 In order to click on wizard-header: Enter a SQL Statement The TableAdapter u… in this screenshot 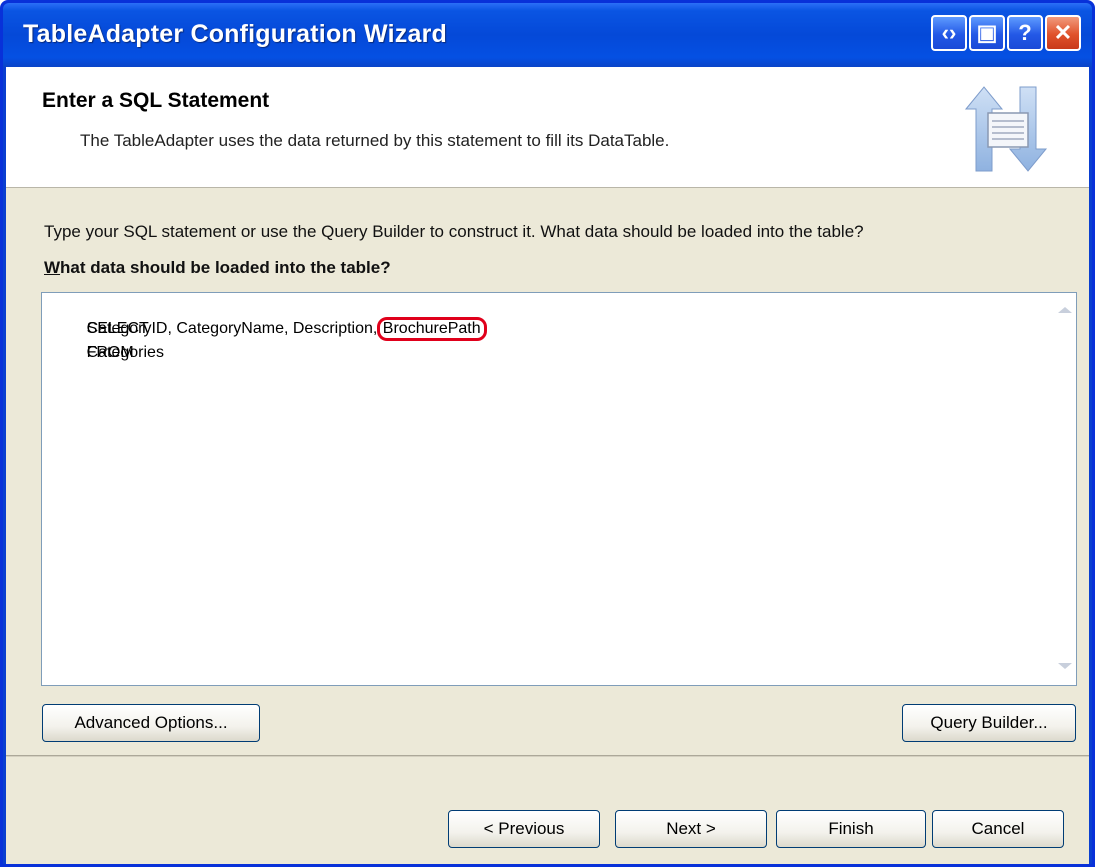, I will do `click(547, 127)`.